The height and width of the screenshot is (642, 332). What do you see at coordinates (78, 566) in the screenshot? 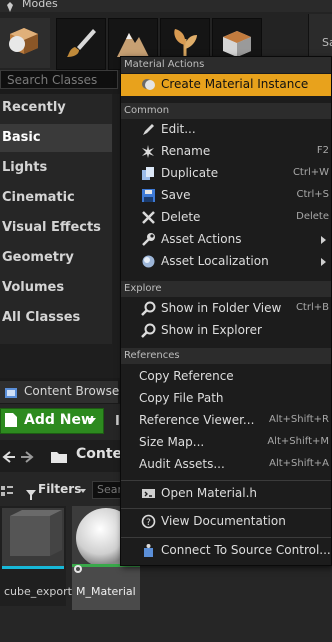
I see `material-badge-icon` at bounding box center [78, 566].